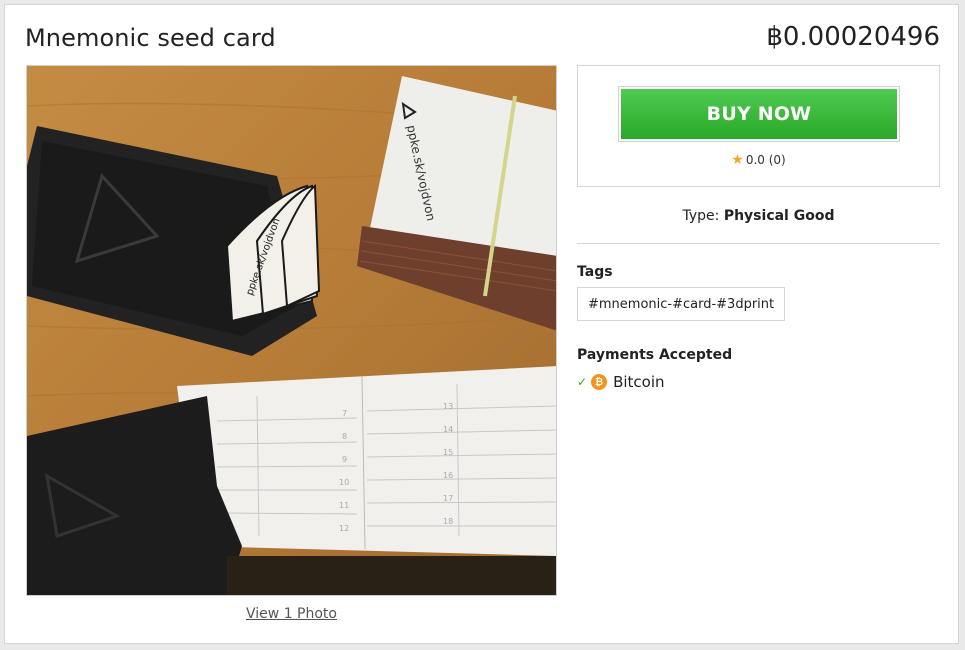 This screenshot has height=650, width=965. I want to click on buy-now-label: BUY NOW, so click(759, 114).